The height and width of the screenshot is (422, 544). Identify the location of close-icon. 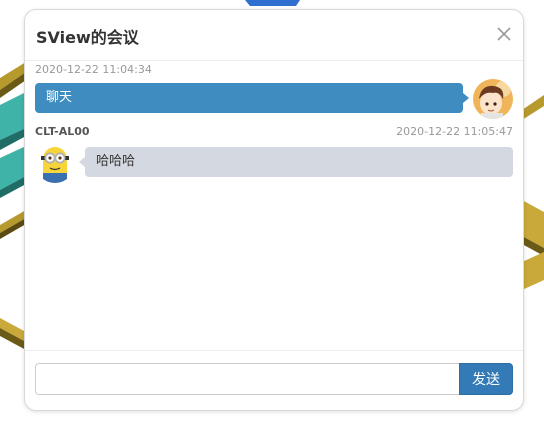
(504, 34).